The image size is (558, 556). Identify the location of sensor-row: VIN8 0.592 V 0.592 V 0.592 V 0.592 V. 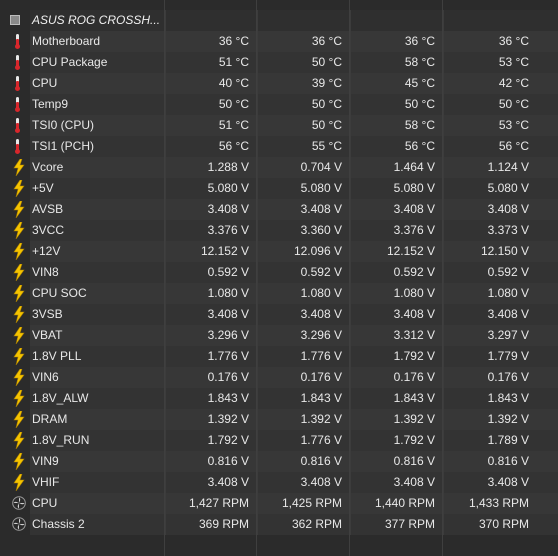
(279, 272).